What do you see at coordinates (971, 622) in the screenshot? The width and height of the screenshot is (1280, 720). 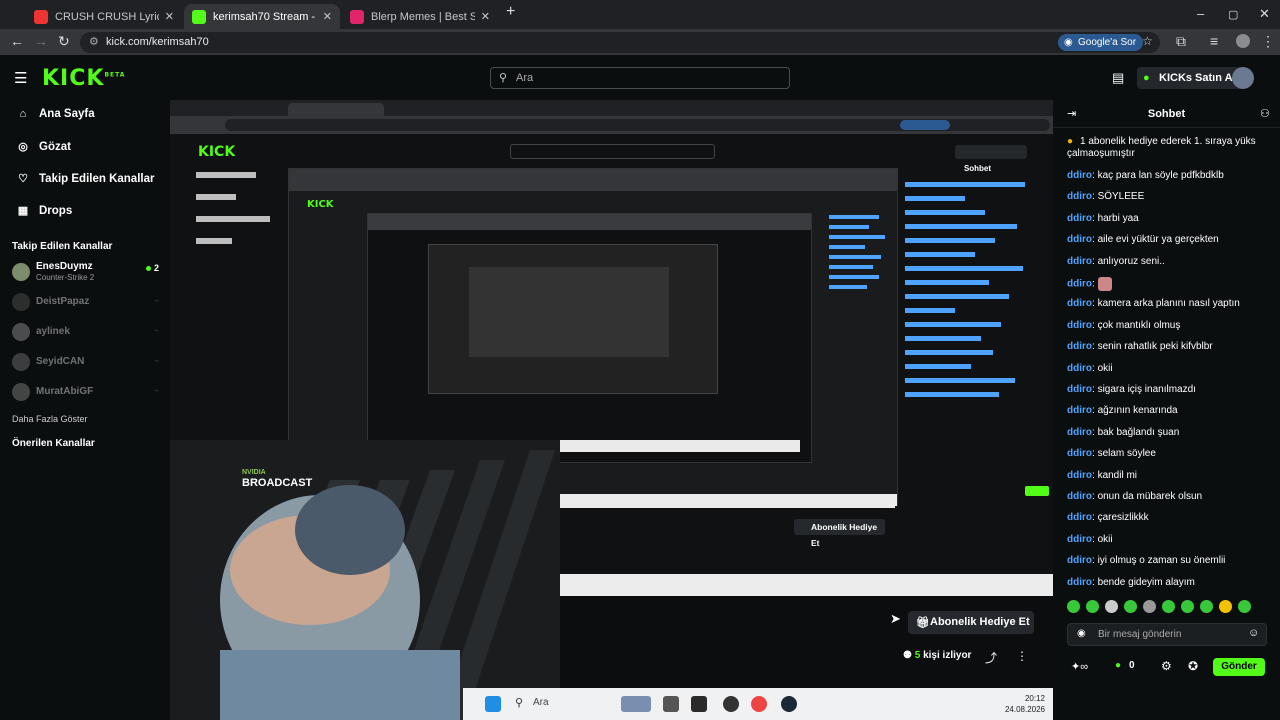 I see `gift-subscription-button: 🎁︎ Abonelik Hediye Et` at bounding box center [971, 622].